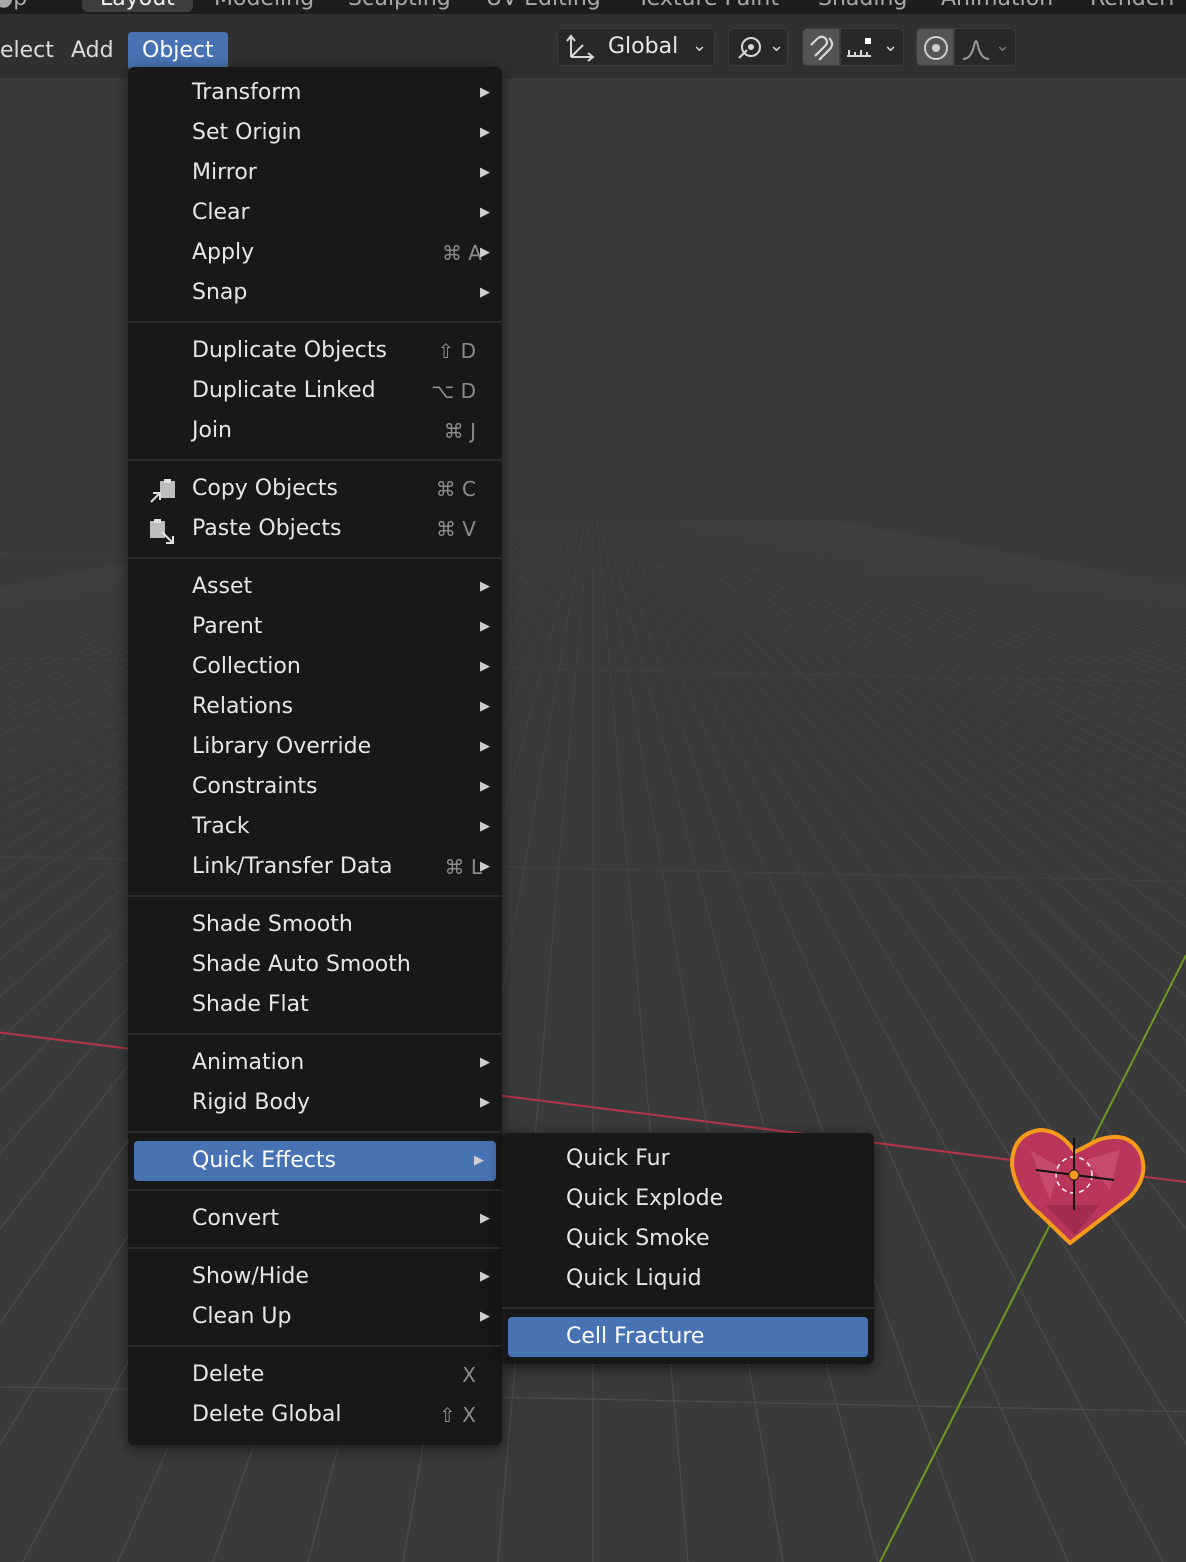 Image resolution: width=1186 pixels, height=1562 pixels. I want to click on tab-sculpting: Sculpting, so click(399, 6).